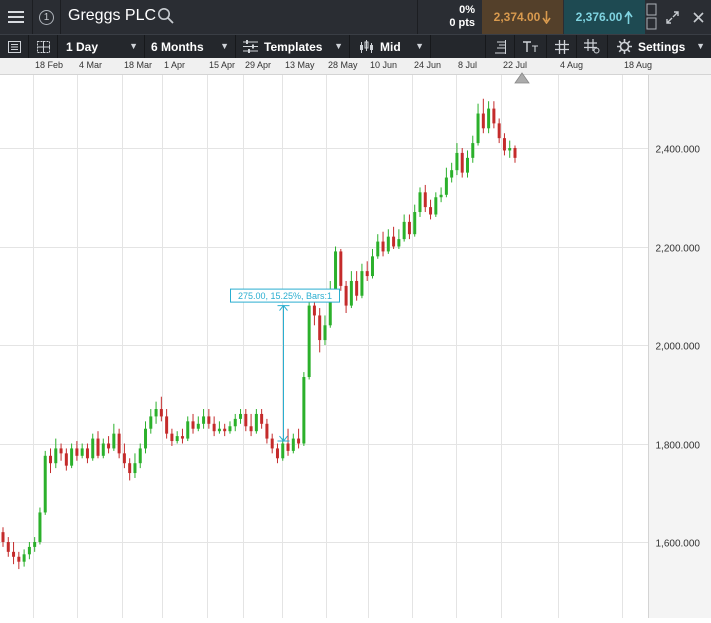 The width and height of the screenshot is (711, 623). I want to click on text-tool-button, so click(531, 46).